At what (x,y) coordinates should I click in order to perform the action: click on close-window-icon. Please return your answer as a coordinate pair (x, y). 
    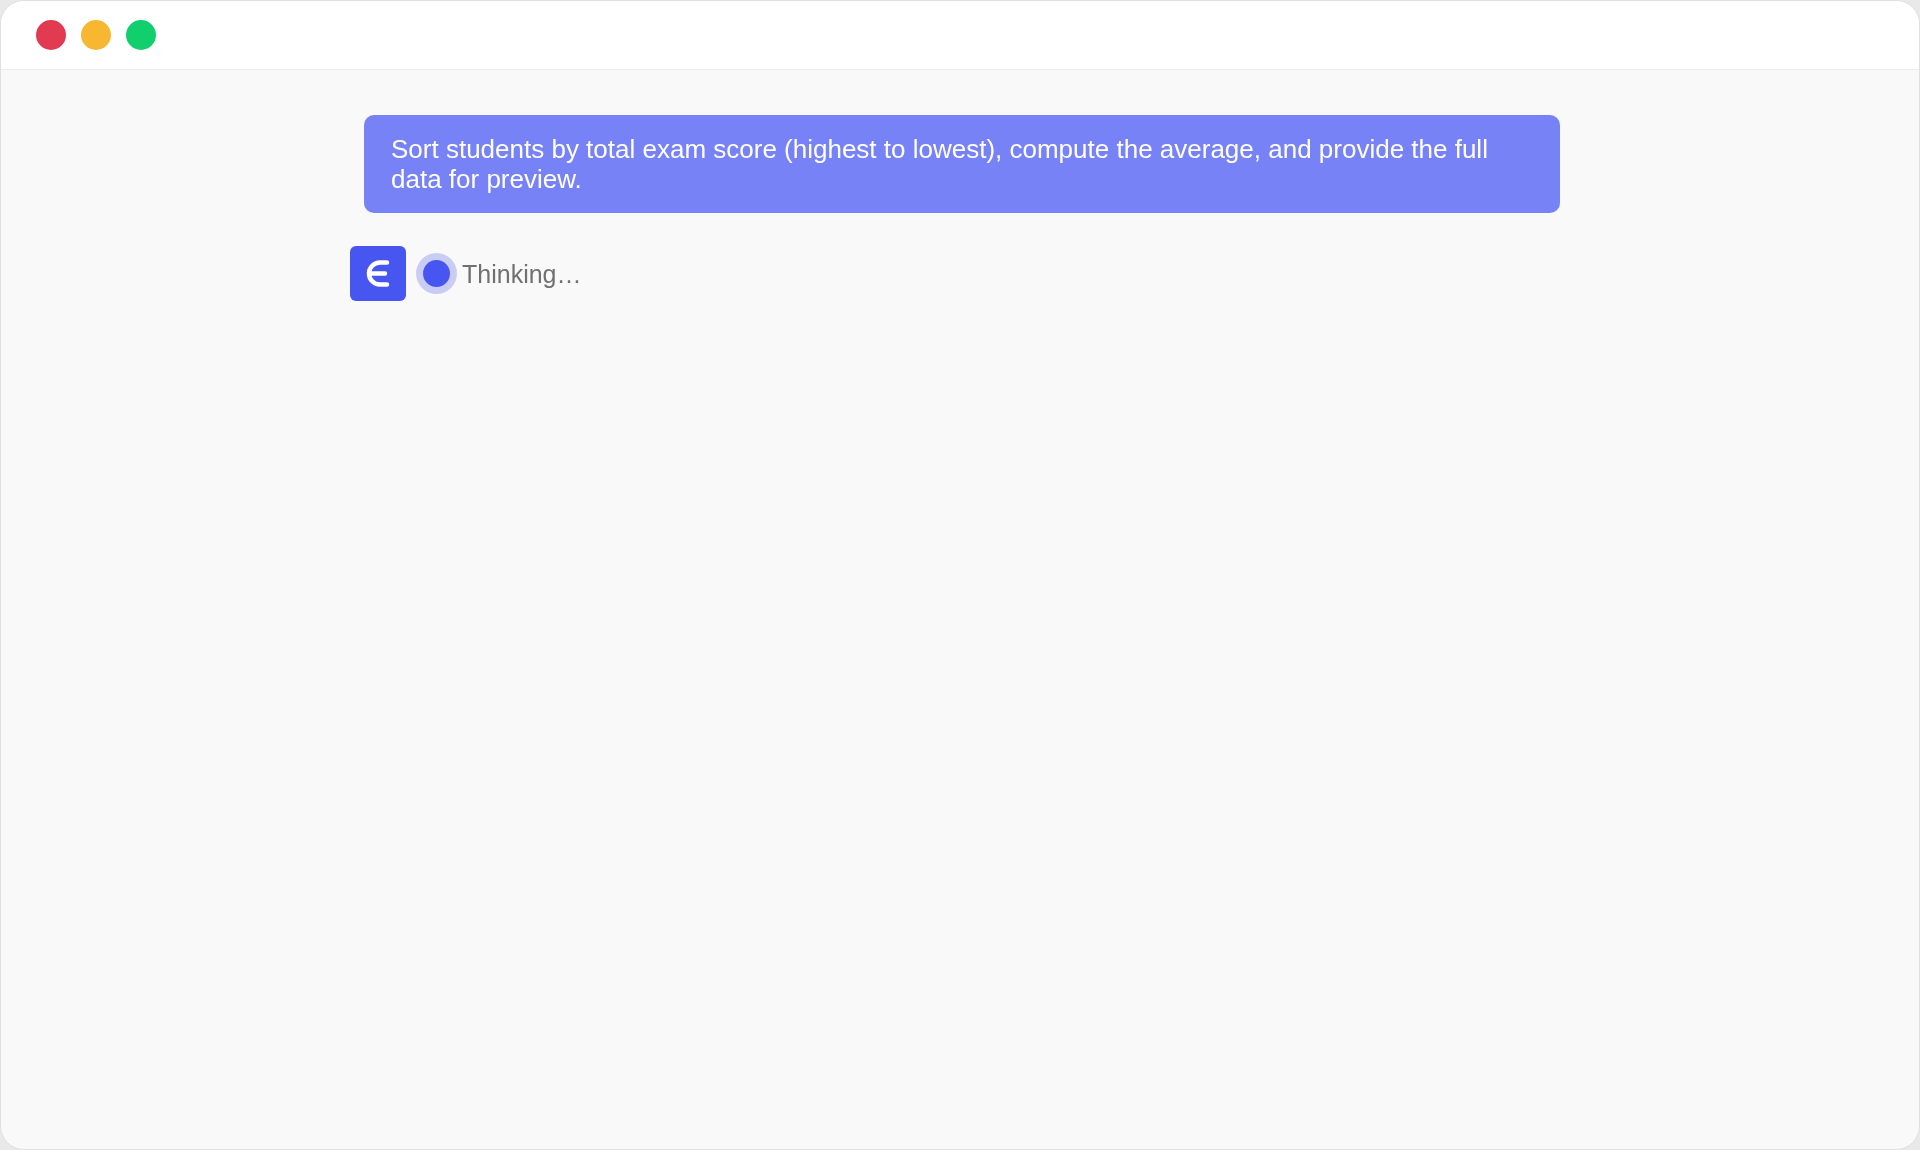
    Looking at the image, I should click on (51, 35).